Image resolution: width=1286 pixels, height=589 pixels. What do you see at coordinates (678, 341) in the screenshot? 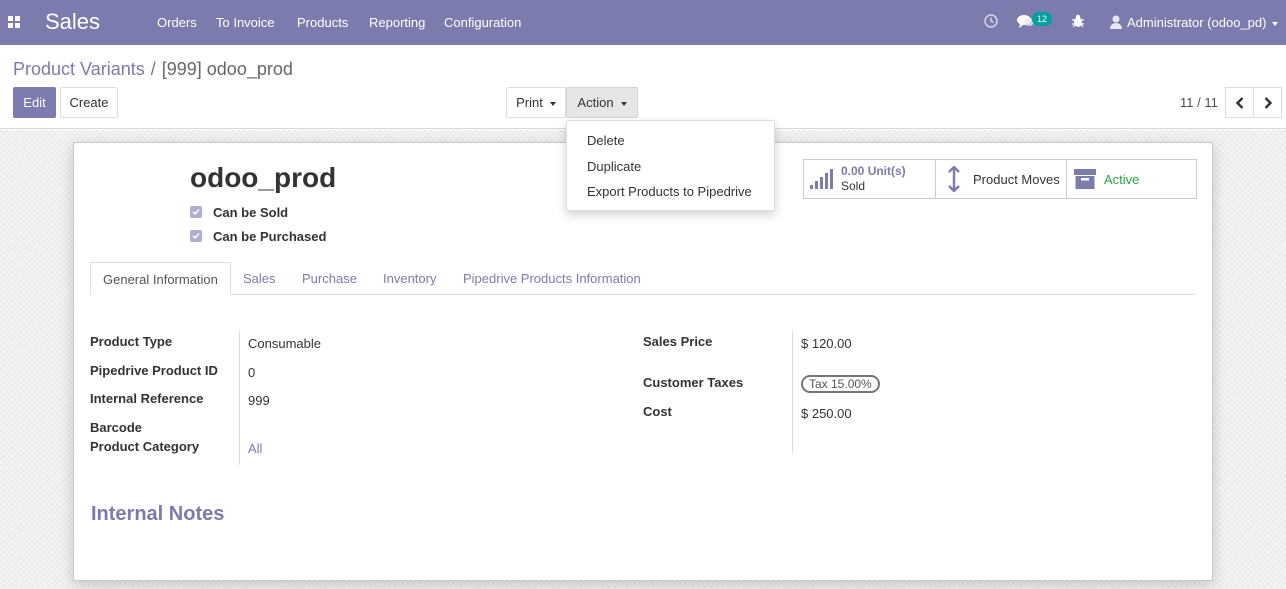
I see `sales-price-label: Sales Price` at bounding box center [678, 341].